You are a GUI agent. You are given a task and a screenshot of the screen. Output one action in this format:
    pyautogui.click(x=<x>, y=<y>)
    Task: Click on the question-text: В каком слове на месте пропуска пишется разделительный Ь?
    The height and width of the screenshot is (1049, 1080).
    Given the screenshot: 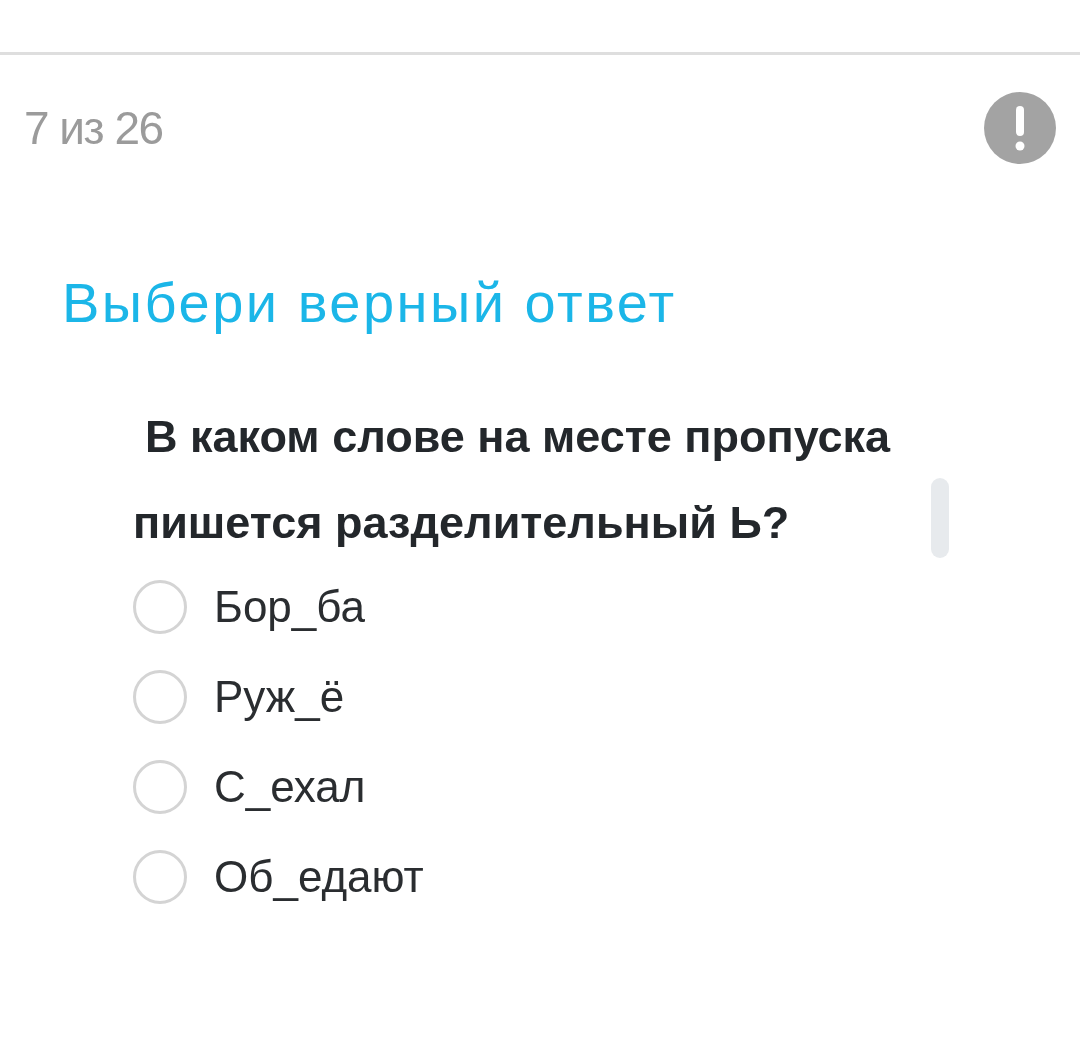 What is the action you would take?
    pyautogui.click(x=512, y=480)
    